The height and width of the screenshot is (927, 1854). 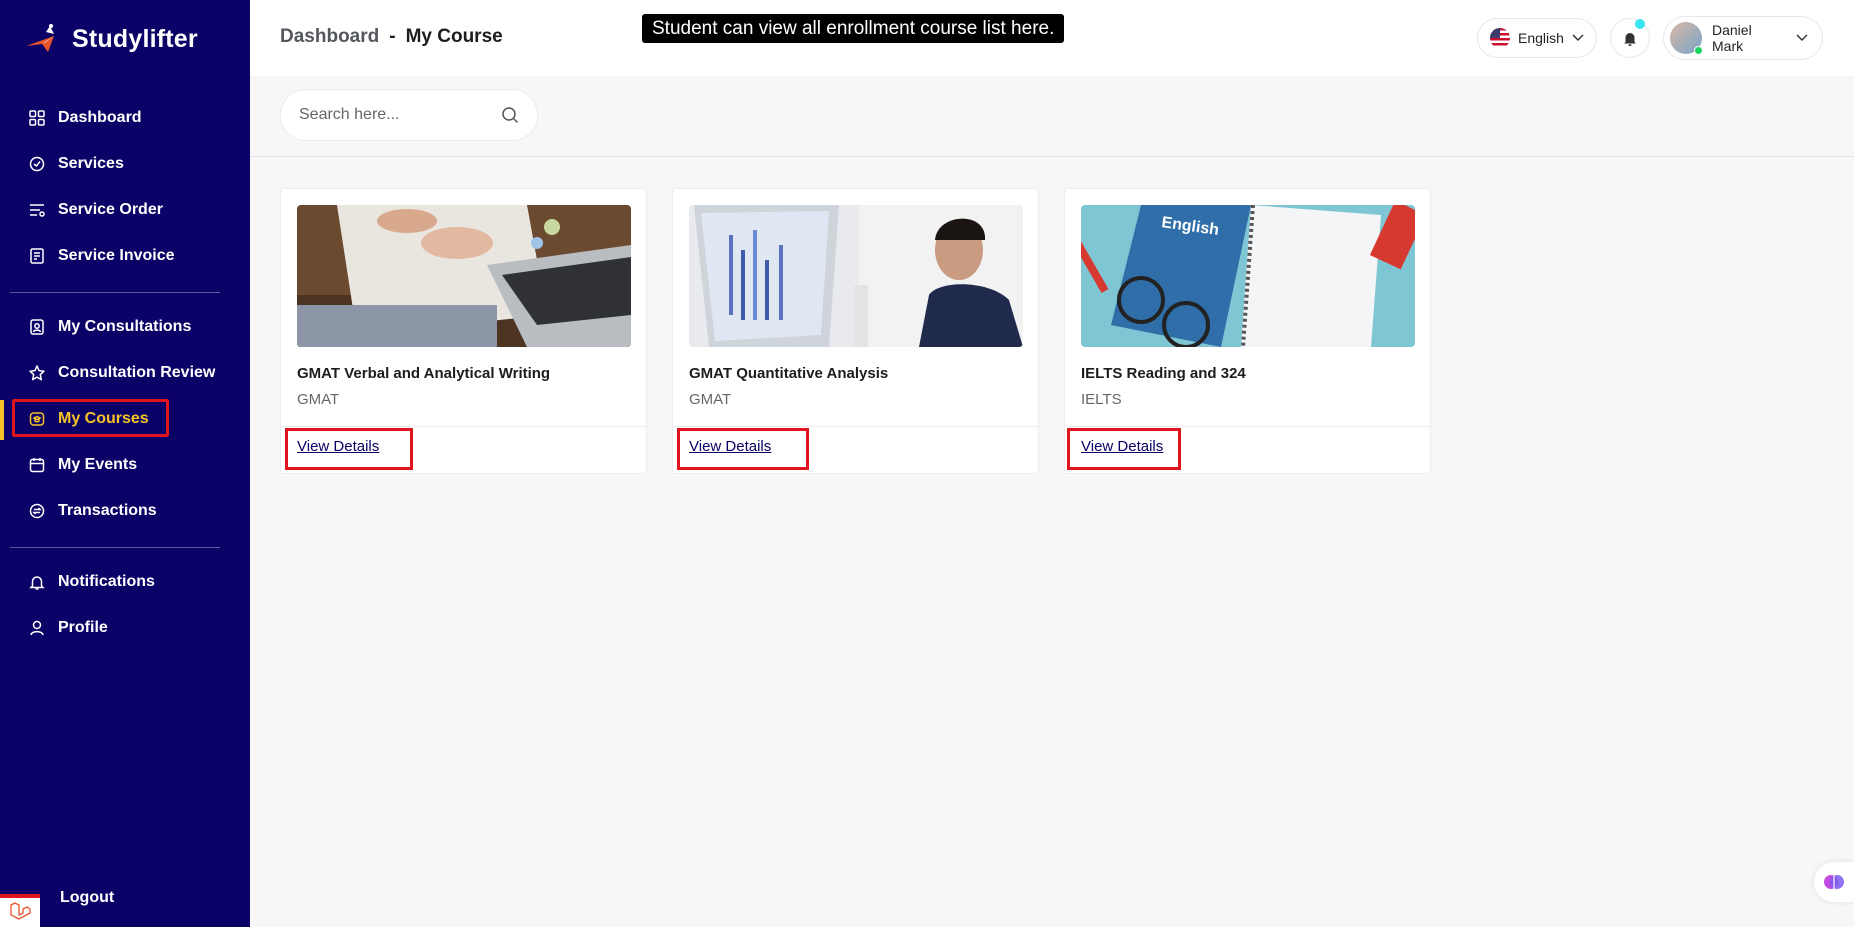 I want to click on laravel-badge, so click(x=20, y=910).